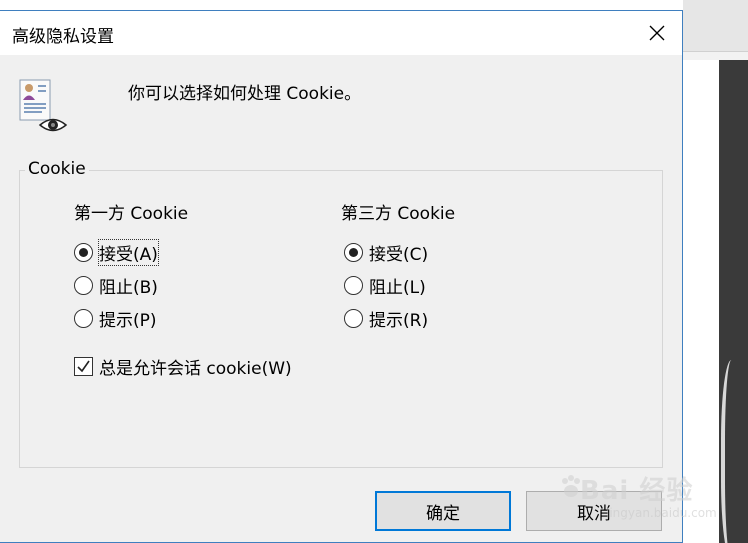 The width and height of the screenshot is (748, 543). I want to click on third-party-prompt-radio: 提示(R), so click(386, 318).